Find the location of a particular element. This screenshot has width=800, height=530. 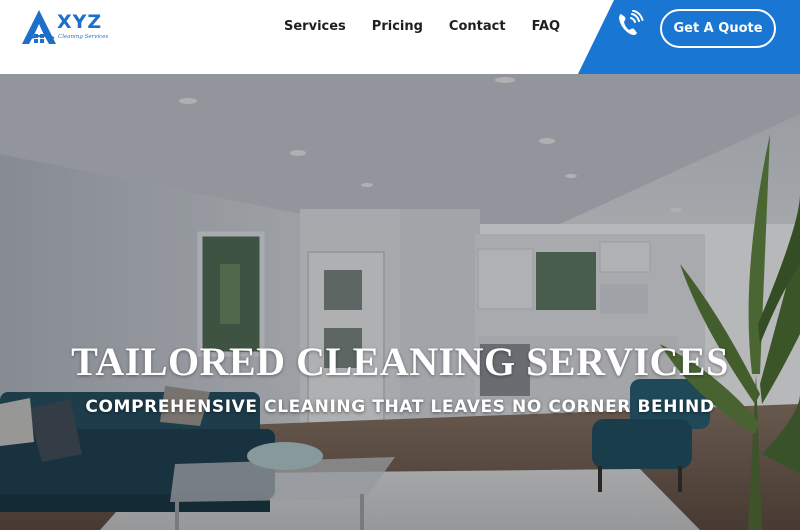

hero-title: TAILORED CLEANING SERVICES is located at coordinates (400, 361).